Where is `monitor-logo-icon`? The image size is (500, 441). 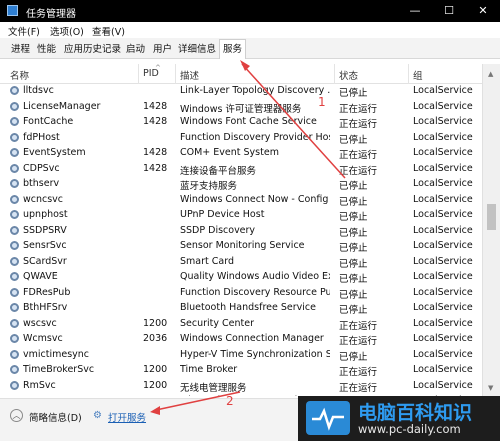
monitor-logo-icon is located at coordinates (328, 418).